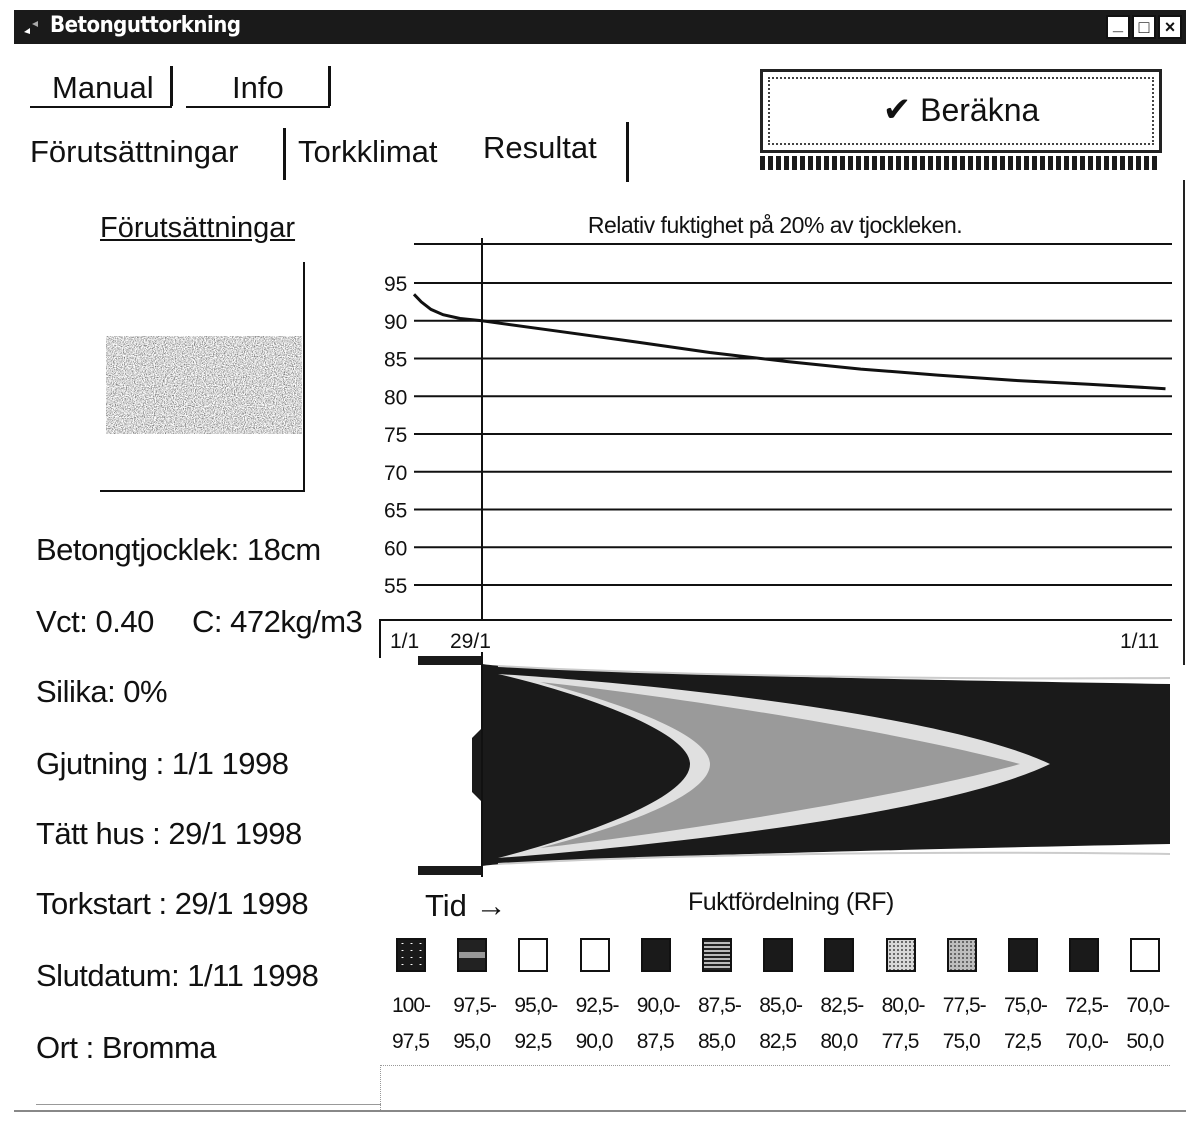  Describe the element at coordinates (134, 152) in the screenshot. I see `tab-forutsattningar: Förutsättningar` at that location.